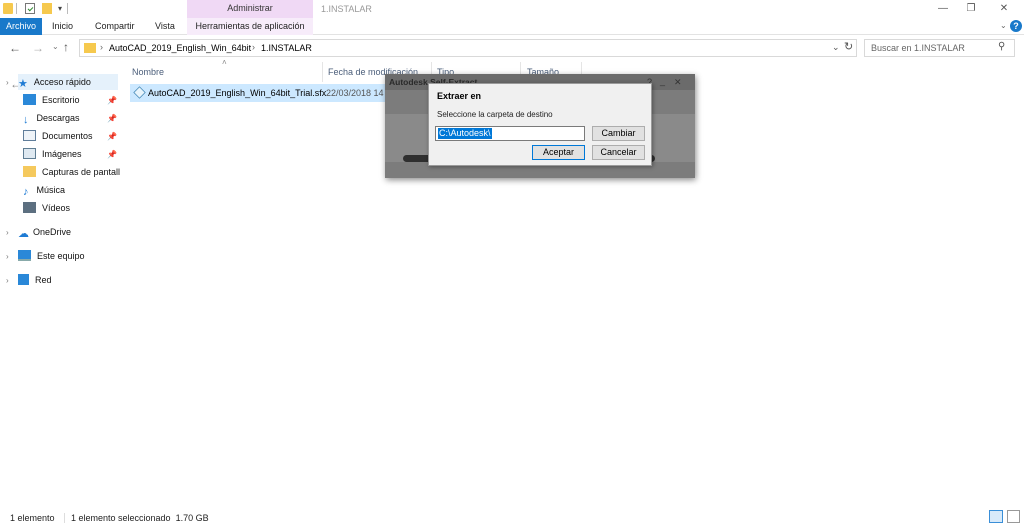 The image size is (1024, 526). Describe the element at coordinates (558, 152) in the screenshot. I see `accept-button: Aceptar` at that location.